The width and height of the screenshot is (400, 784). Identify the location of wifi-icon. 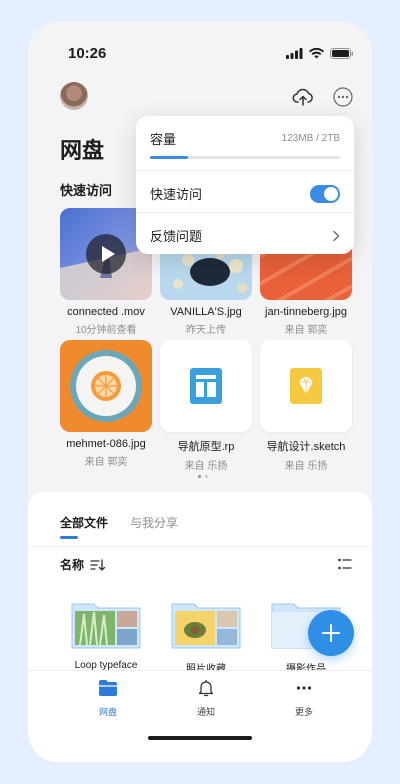
(316, 53).